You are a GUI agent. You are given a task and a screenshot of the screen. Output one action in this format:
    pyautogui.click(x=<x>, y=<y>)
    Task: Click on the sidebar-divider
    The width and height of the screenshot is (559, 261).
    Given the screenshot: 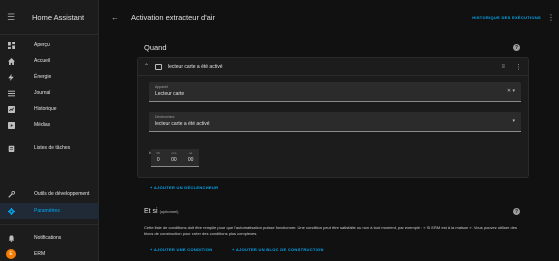 What is the action you would take?
    pyautogui.click(x=49, y=224)
    